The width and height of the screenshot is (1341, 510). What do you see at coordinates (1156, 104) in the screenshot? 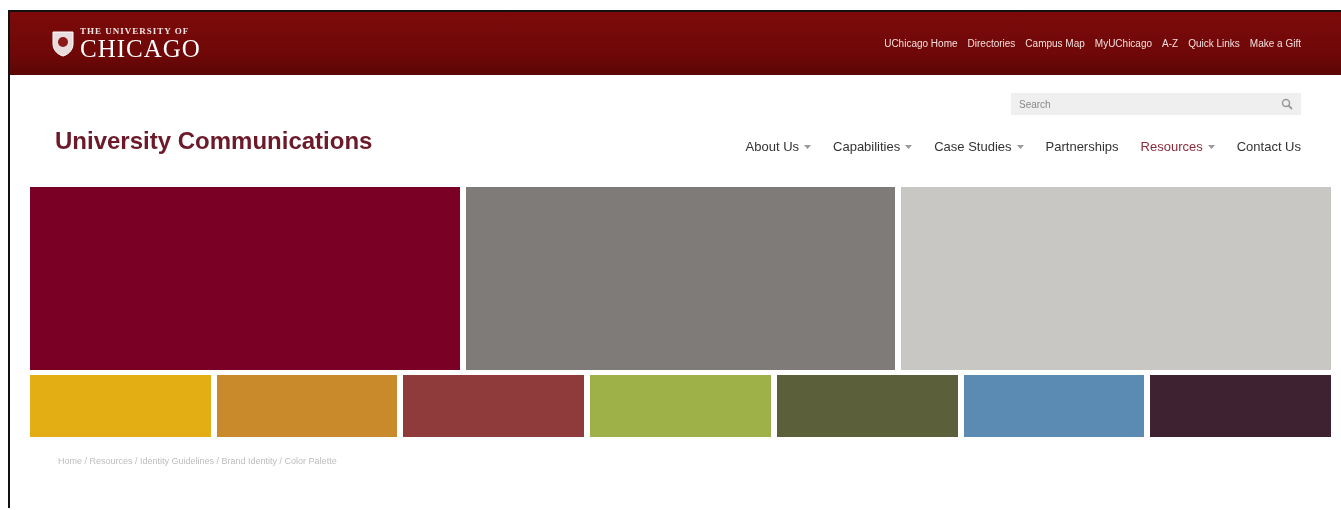
I see `search-field: Search` at bounding box center [1156, 104].